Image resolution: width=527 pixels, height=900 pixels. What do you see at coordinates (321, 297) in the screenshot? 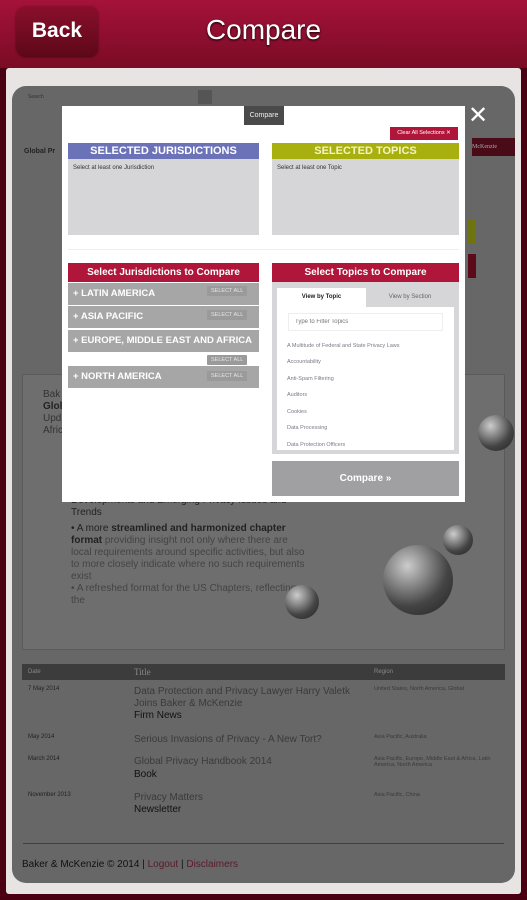
I see `tab-view-by-topic: View by Topic` at bounding box center [321, 297].